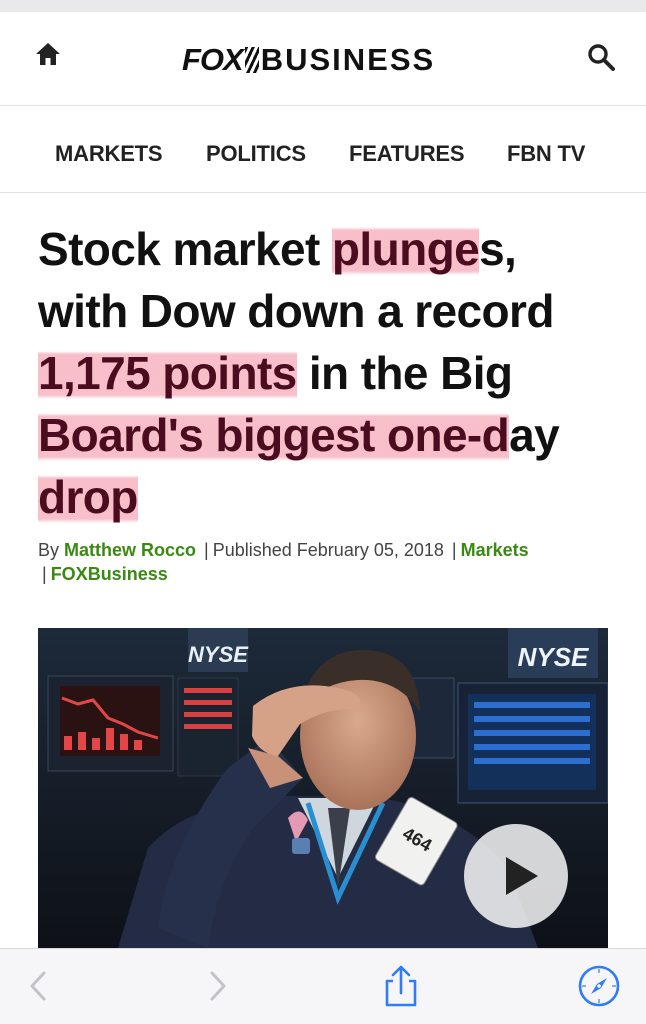 This screenshot has width=646, height=1024. I want to click on headline-highlight: Board's biggest one-d, so click(274, 435).